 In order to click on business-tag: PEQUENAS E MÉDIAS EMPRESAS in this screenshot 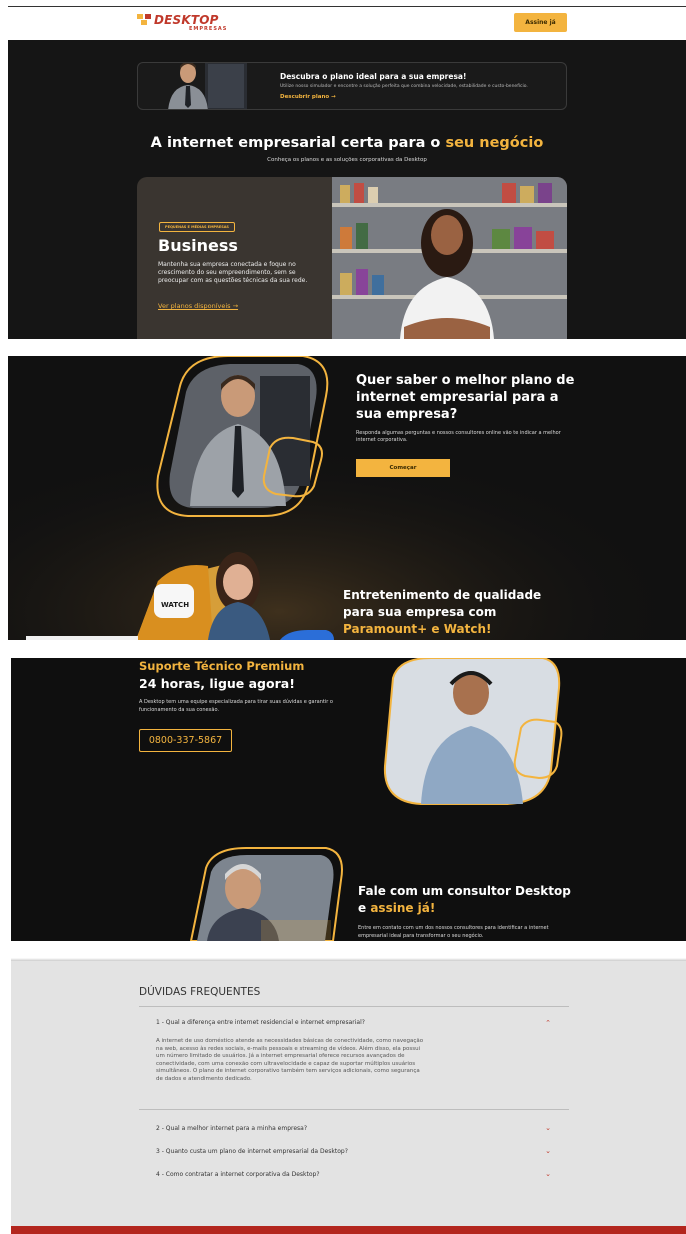, I will do `click(197, 227)`.